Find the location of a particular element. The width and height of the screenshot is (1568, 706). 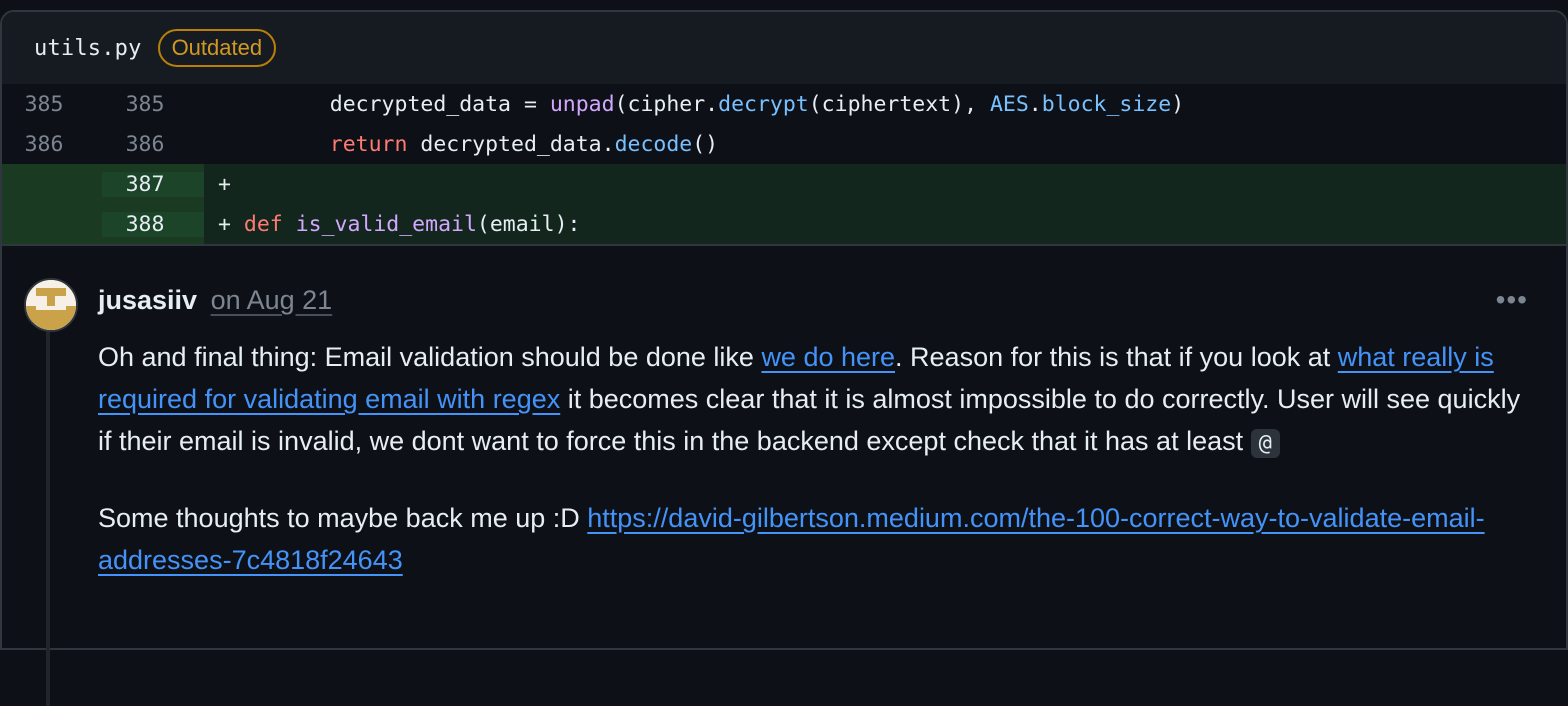

code-token: decrypted_data. is located at coordinates (511, 144).